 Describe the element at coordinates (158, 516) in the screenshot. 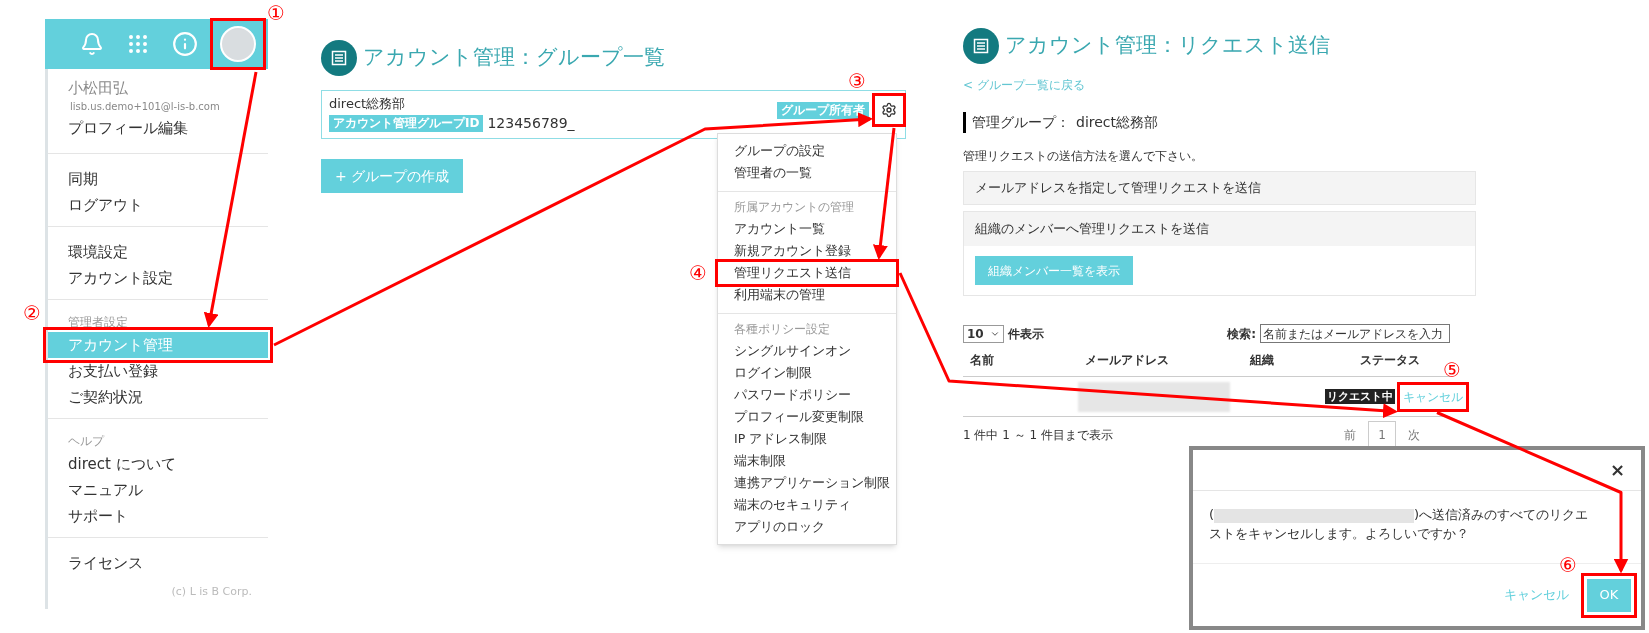

I see `menu-item: サポート` at that location.